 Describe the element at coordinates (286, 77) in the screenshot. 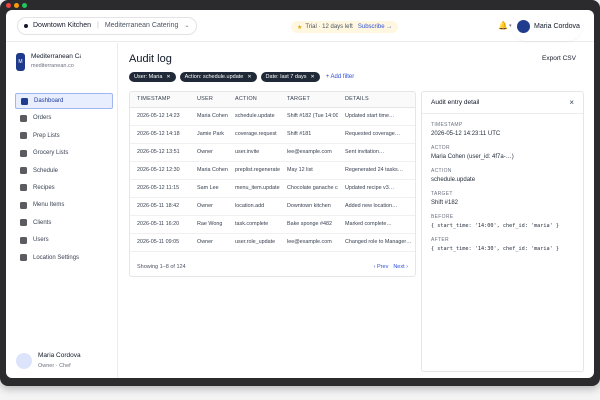

I see `filter-chip-label: Date: last 7 days` at that location.